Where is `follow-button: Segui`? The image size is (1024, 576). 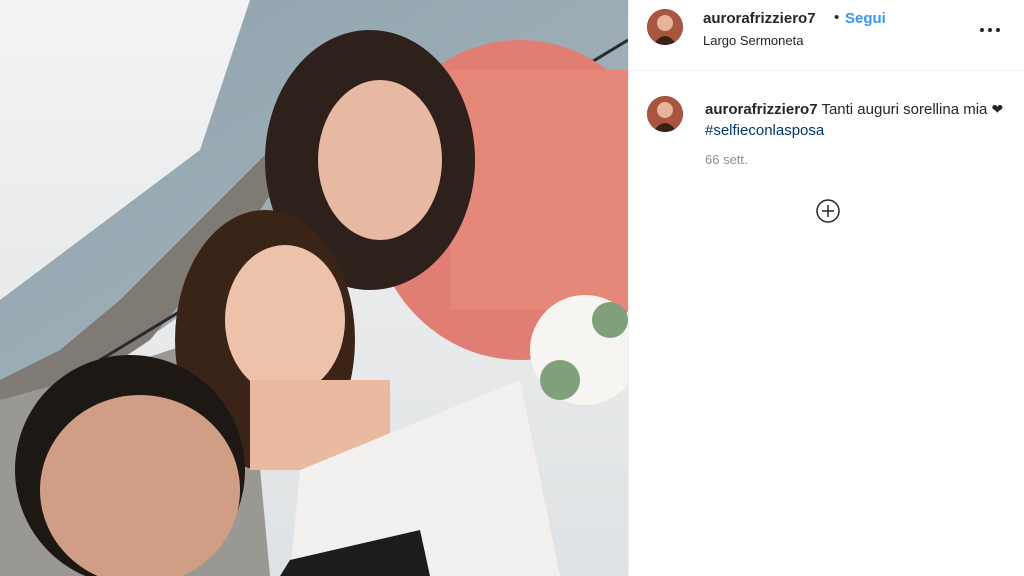 follow-button: Segui is located at coordinates (865, 18).